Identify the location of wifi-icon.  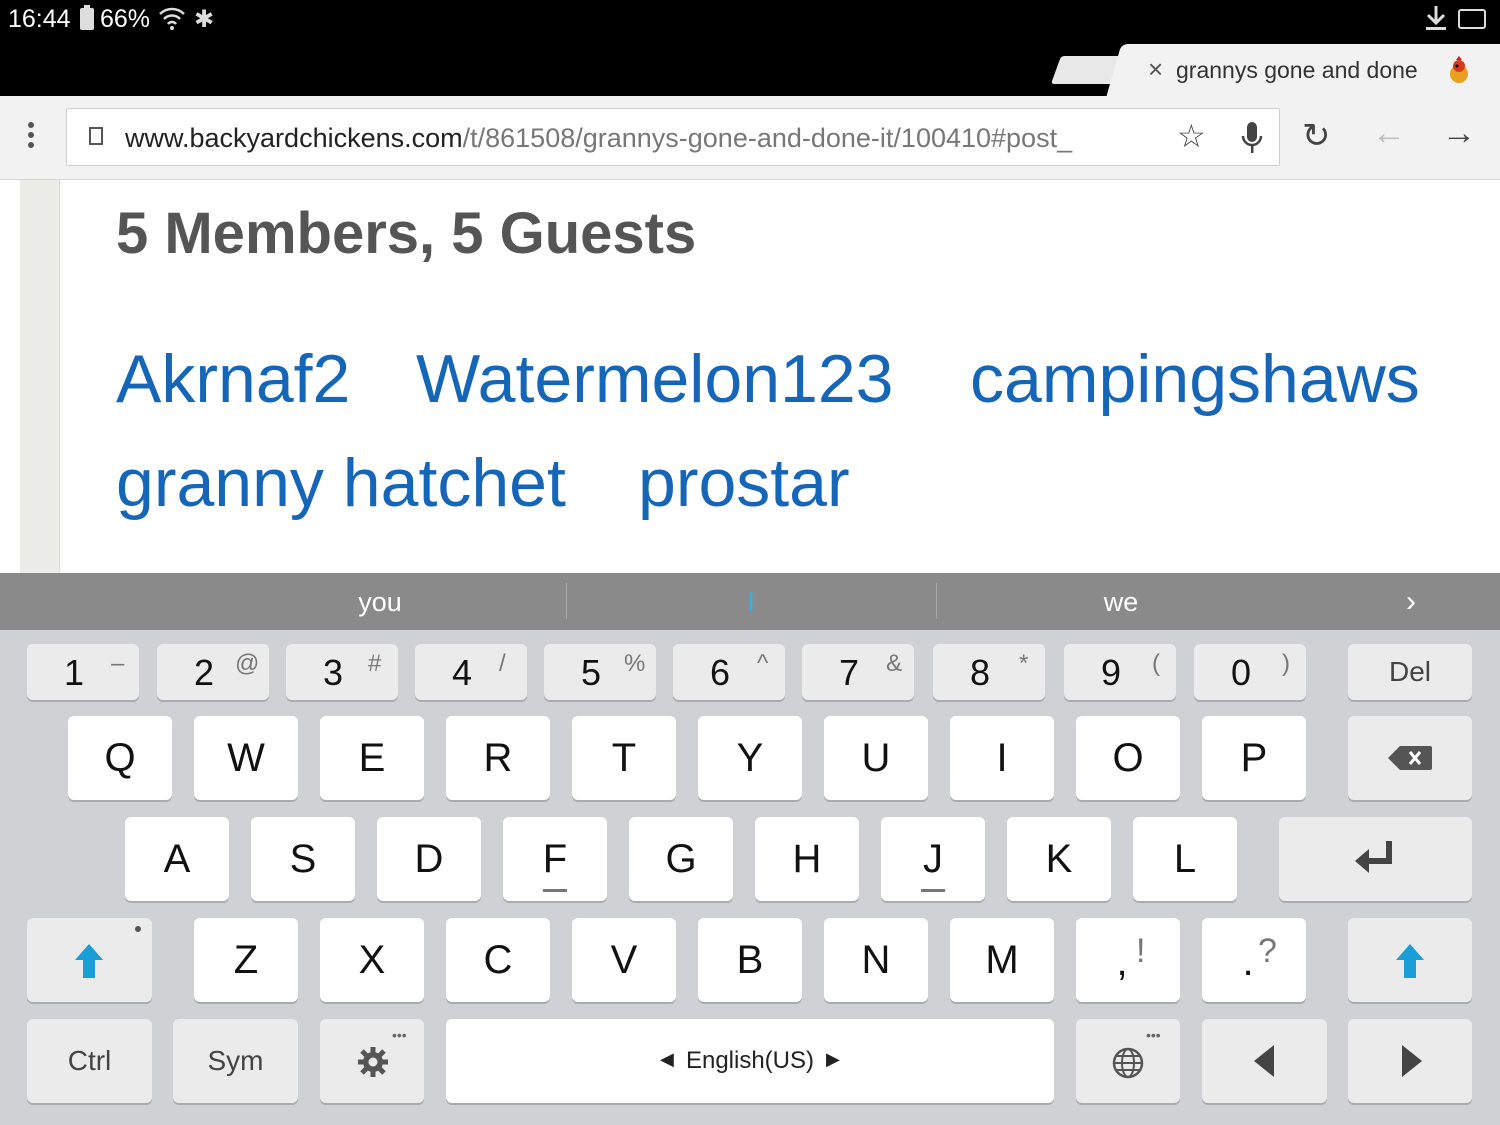
(172, 18).